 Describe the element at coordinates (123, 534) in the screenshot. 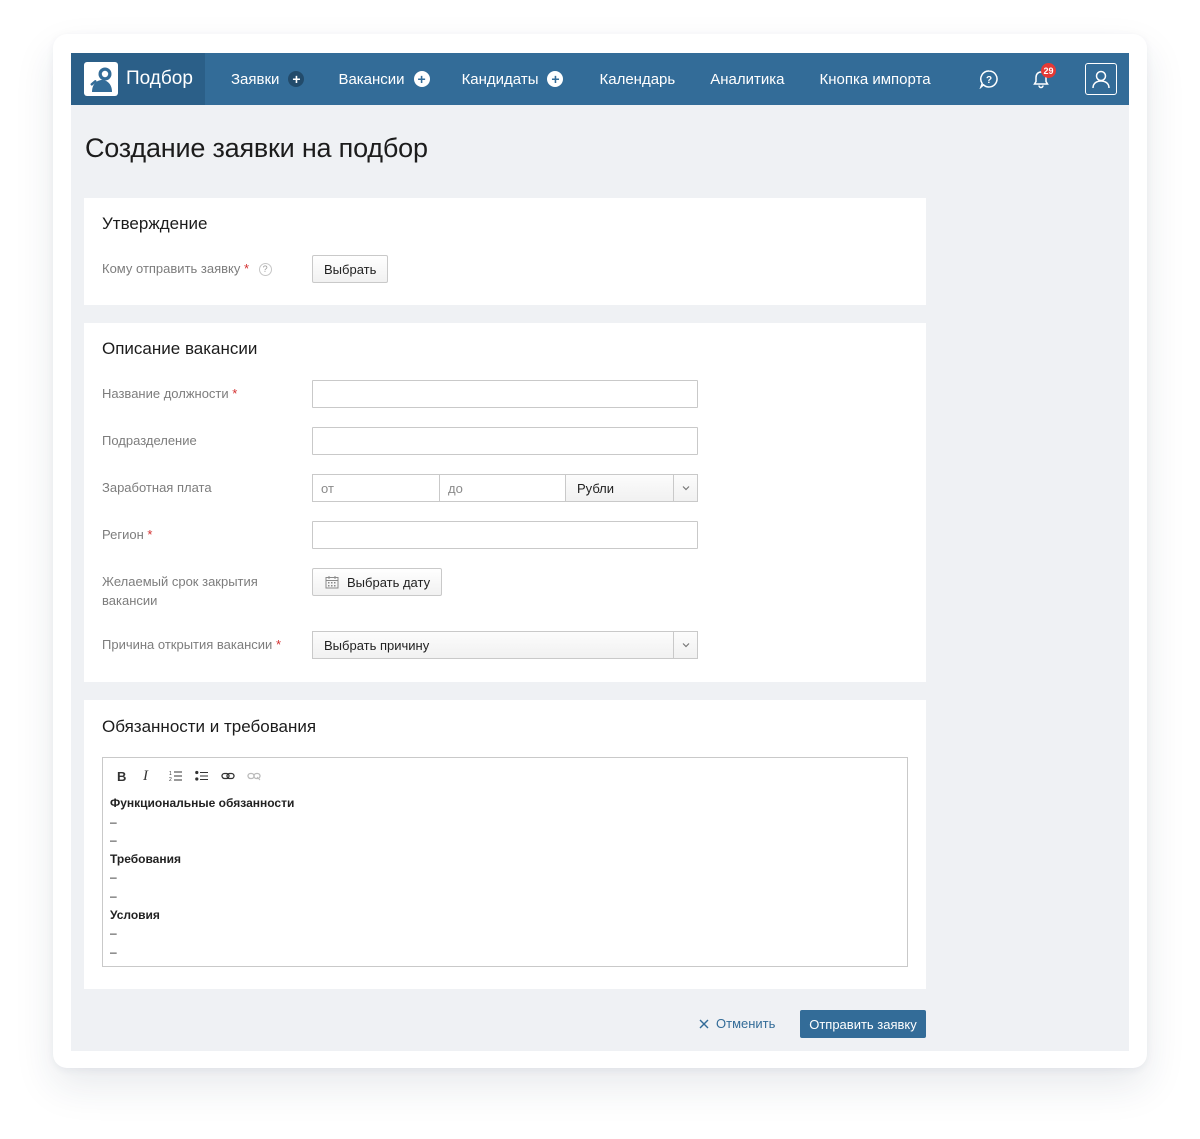

I see `region-label-text: Регион` at that location.